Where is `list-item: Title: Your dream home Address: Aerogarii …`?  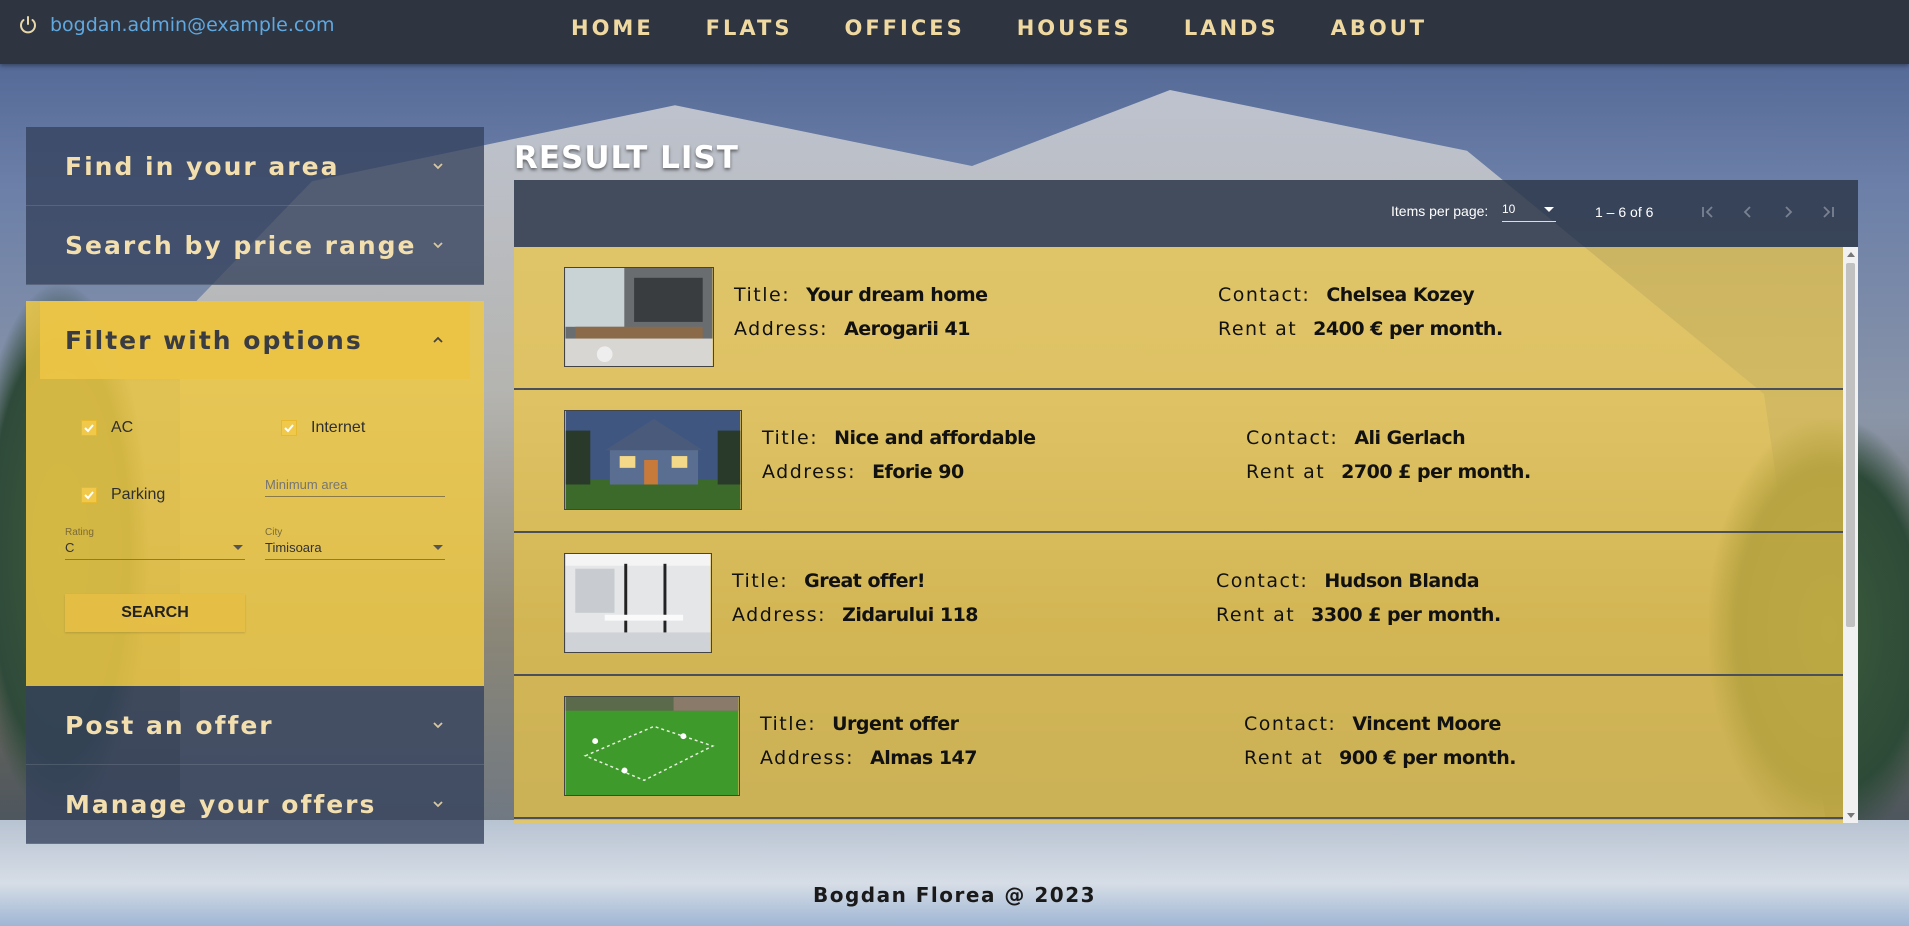
list-item: Title: Your dream home Address: Aerogarii … is located at coordinates (1178, 318).